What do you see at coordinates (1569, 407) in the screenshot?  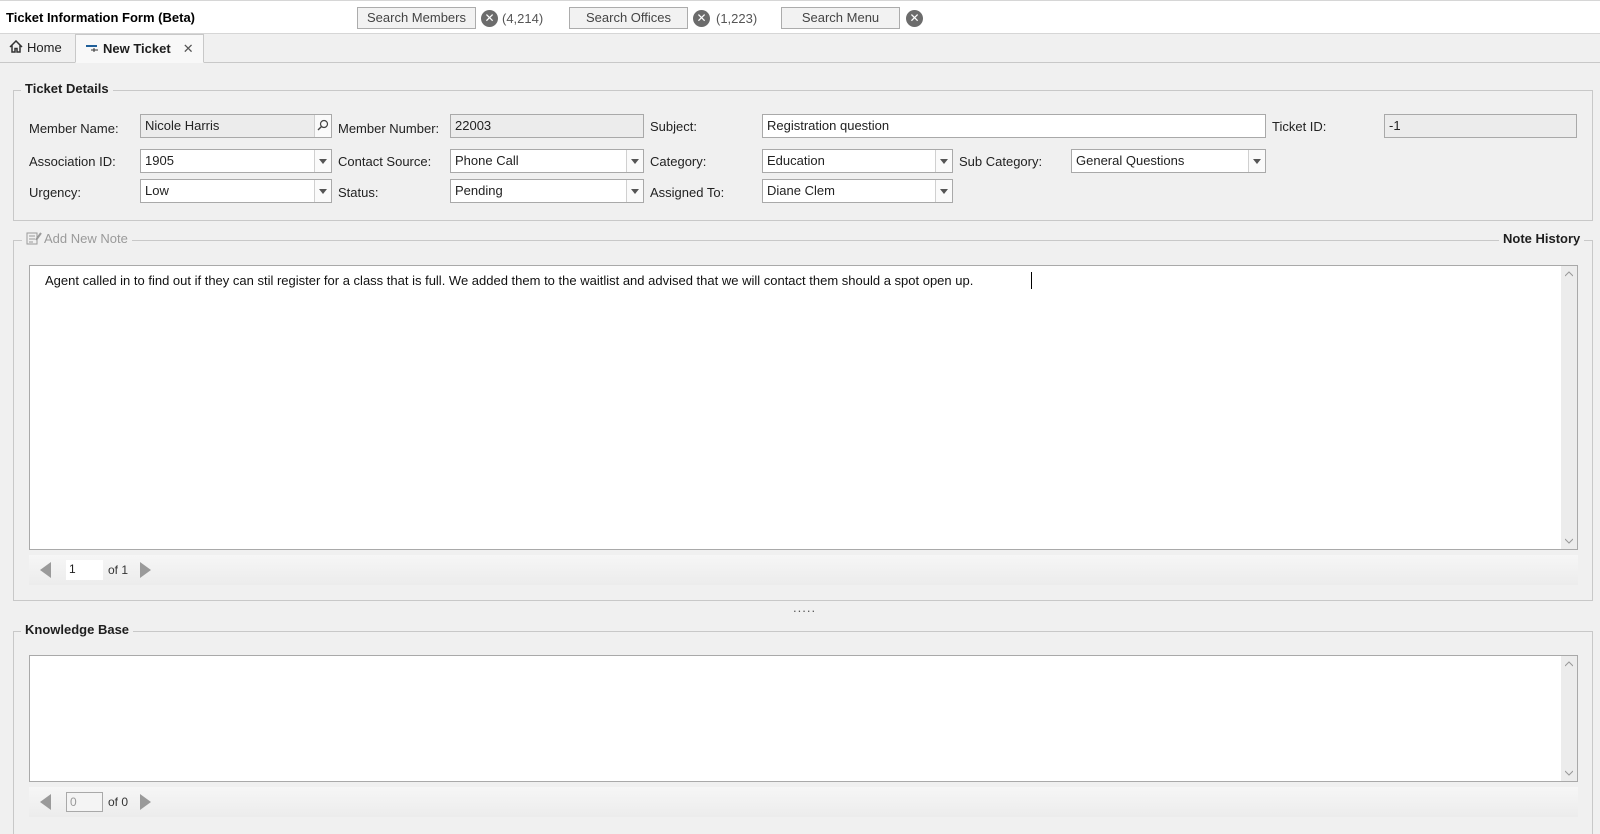 I see `note-scrollbar` at bounding box center [1569, 407].